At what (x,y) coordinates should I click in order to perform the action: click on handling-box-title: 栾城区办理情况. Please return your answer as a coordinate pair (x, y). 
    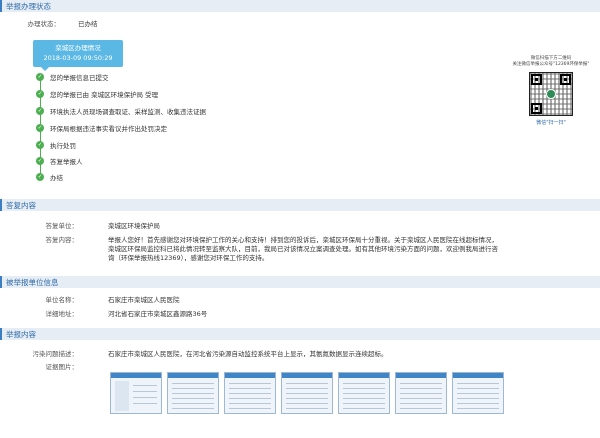
    Looking at the image, I should click on (78, 48).